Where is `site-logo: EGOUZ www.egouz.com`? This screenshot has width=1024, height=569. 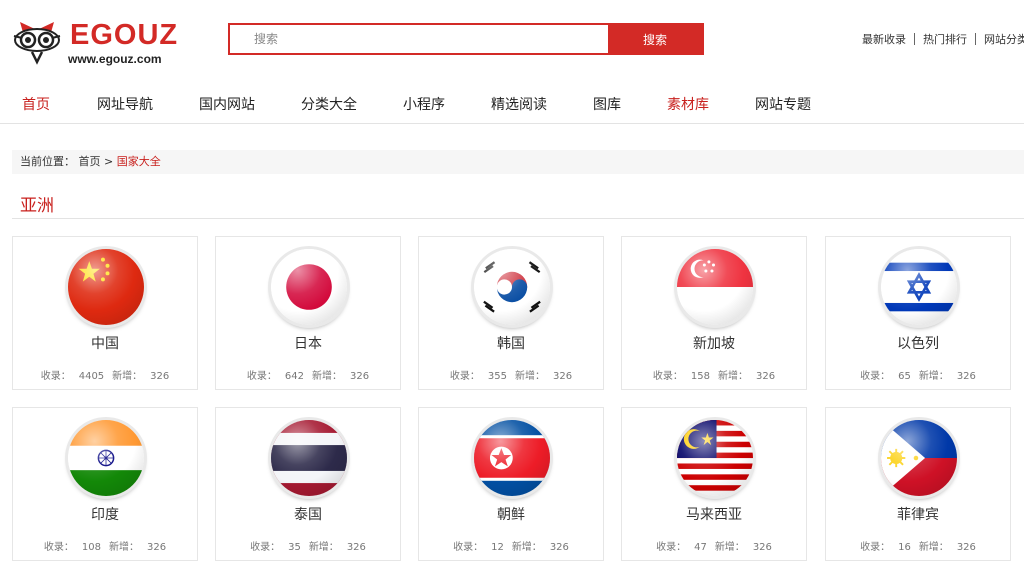 site-logo: EGOUZ www.egouz.com is located at coordinates (95, 42).